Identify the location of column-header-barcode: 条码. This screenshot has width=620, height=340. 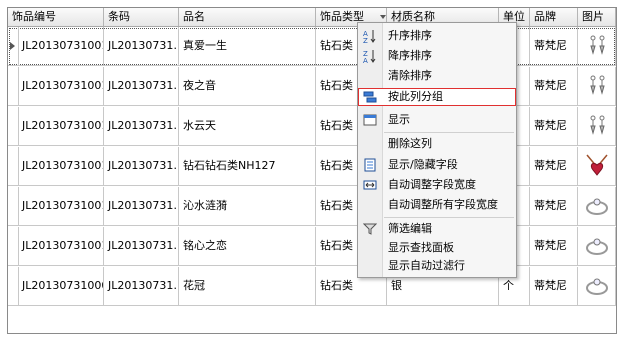
(141, 17).